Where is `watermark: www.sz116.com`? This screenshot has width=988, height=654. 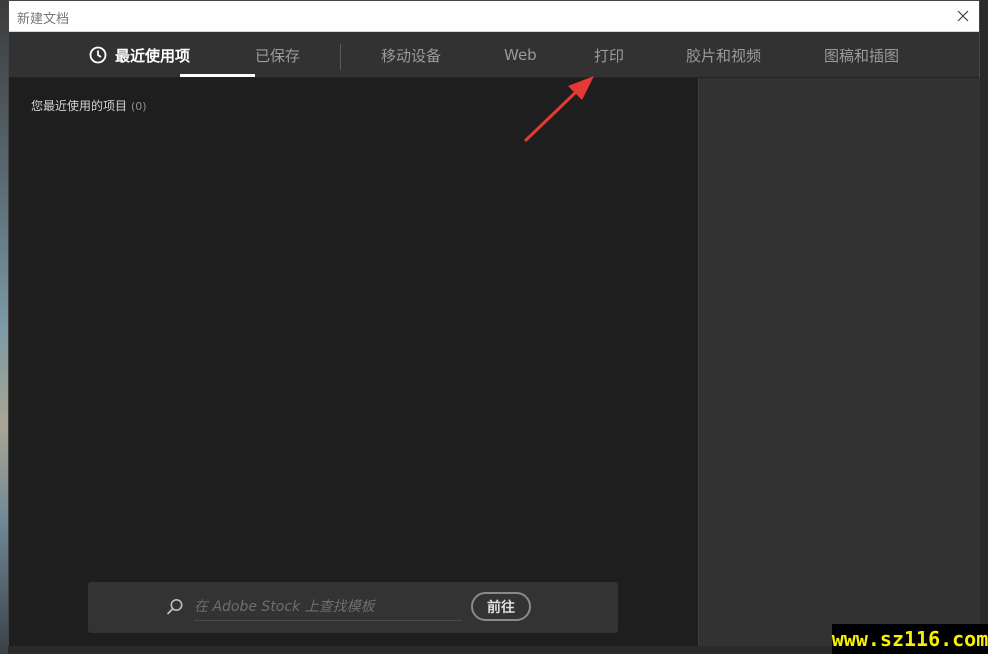 watermark: www.sz116.com is located at coordinates (910, 639).